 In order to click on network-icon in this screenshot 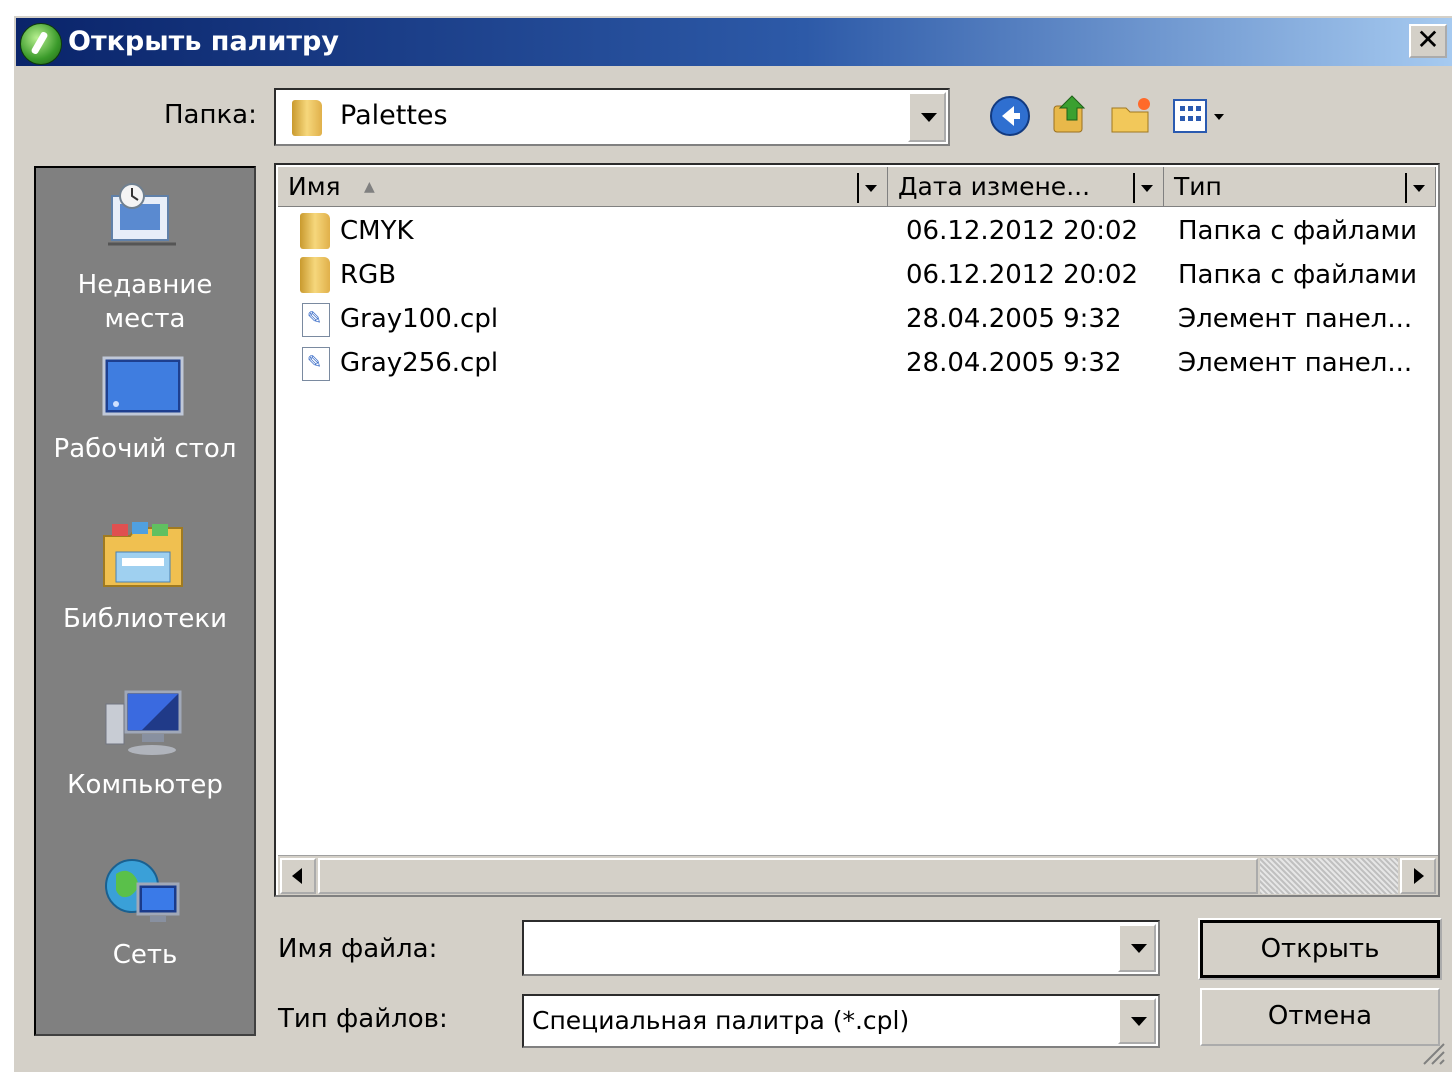, I will do `click(142, 890)`.